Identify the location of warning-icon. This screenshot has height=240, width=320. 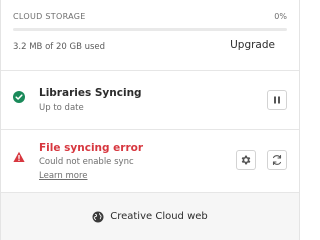
(19, 156).